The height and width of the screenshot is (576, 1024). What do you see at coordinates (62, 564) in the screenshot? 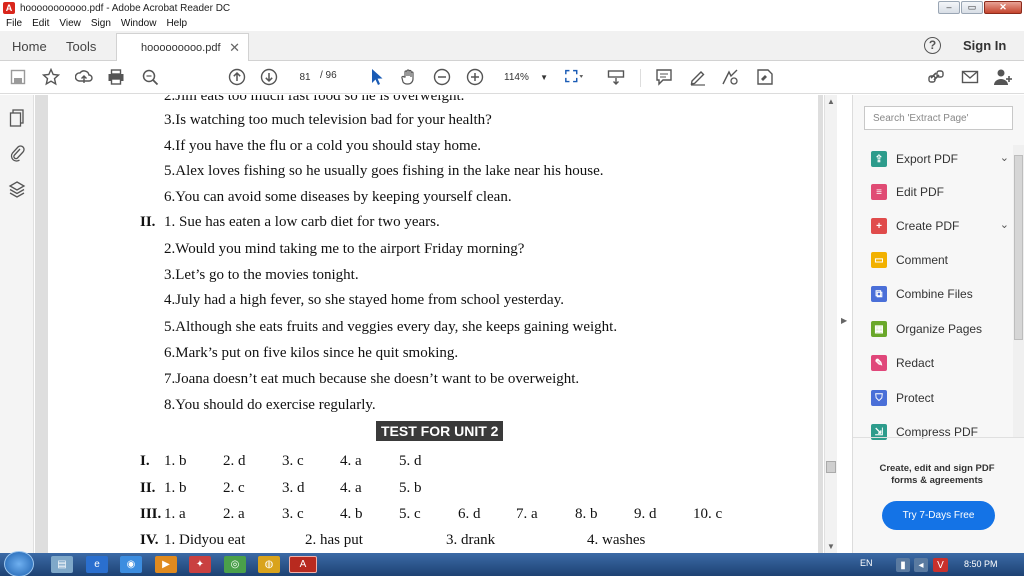
I see `file-explorer-icon: ▤` at bounding box center [62, 564].